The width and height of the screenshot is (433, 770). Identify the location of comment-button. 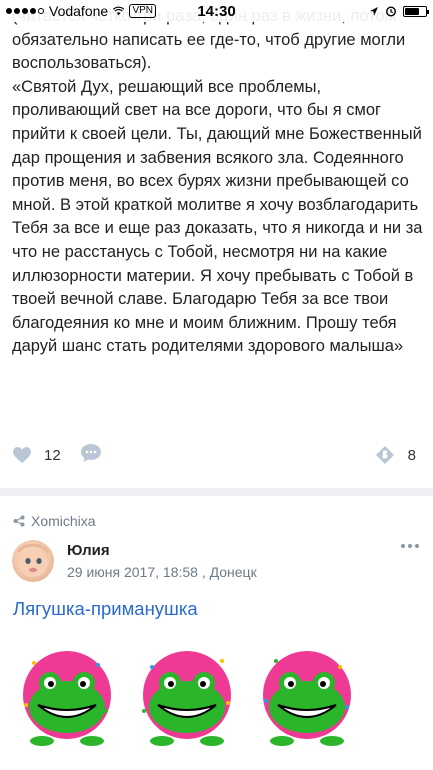
(91, 455).